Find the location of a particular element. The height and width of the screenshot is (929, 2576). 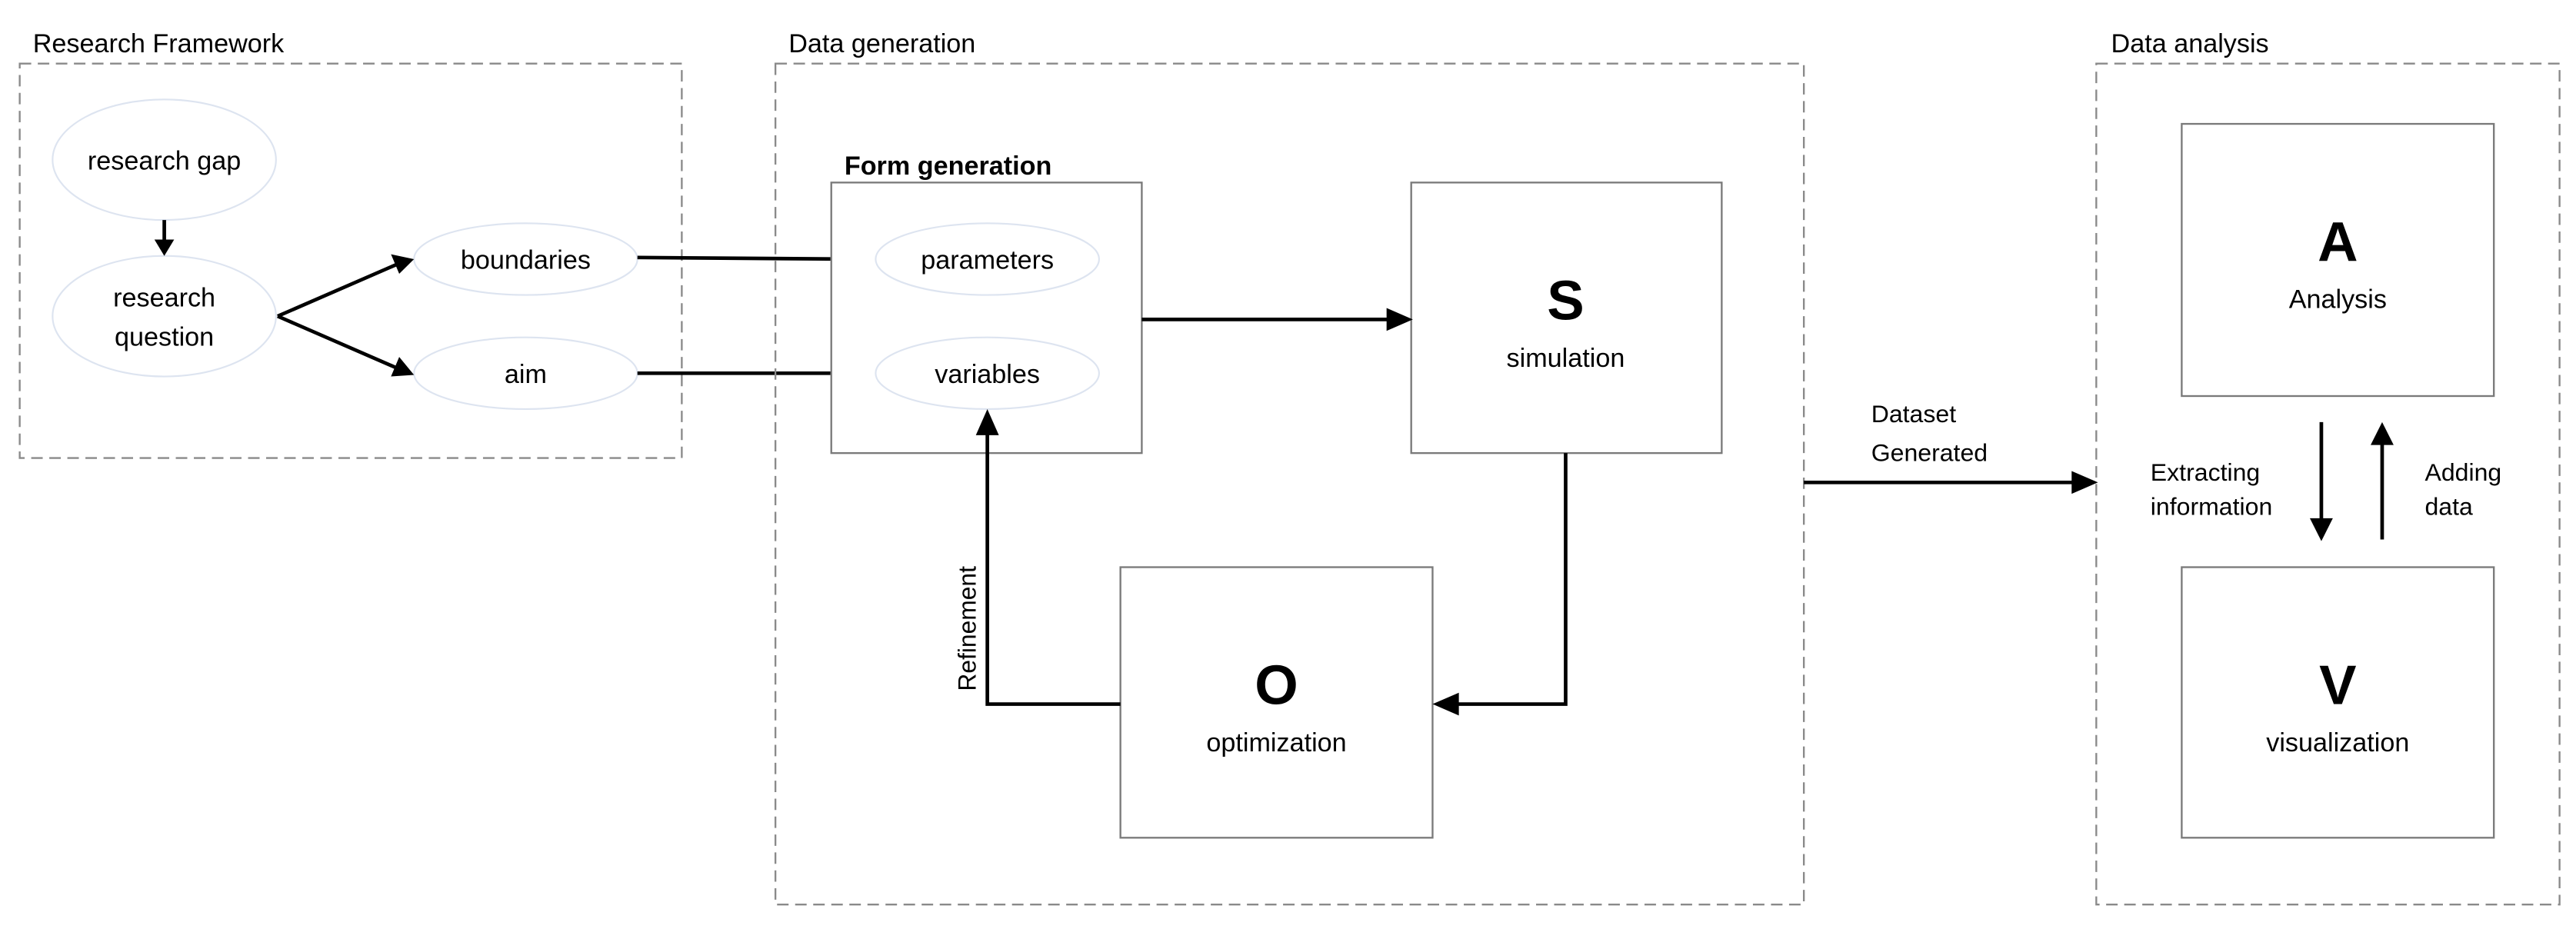

aim-label: aim is located at coordinates (526, 374).